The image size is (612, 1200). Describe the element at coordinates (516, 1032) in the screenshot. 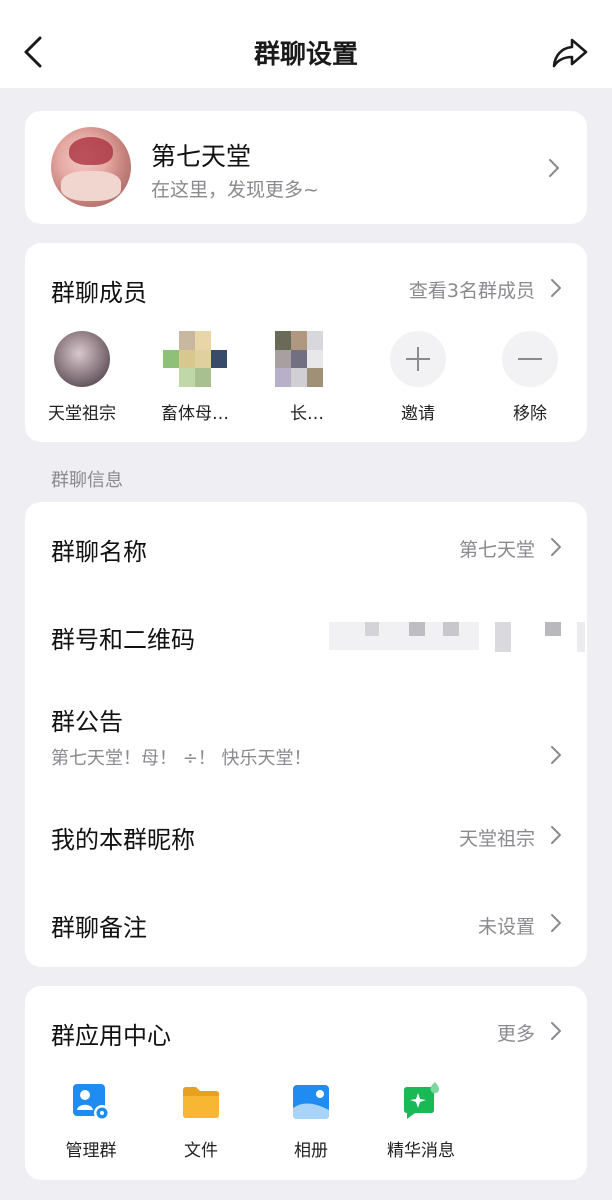

I see `apps-more-link: 更多` at that location.